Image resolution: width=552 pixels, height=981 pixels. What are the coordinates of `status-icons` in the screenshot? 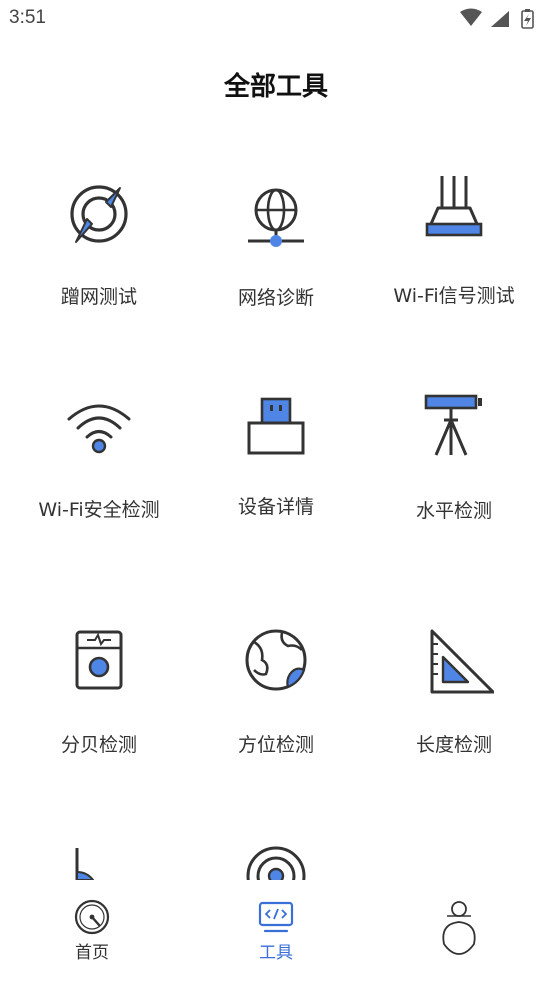 It's located at (497, 18).